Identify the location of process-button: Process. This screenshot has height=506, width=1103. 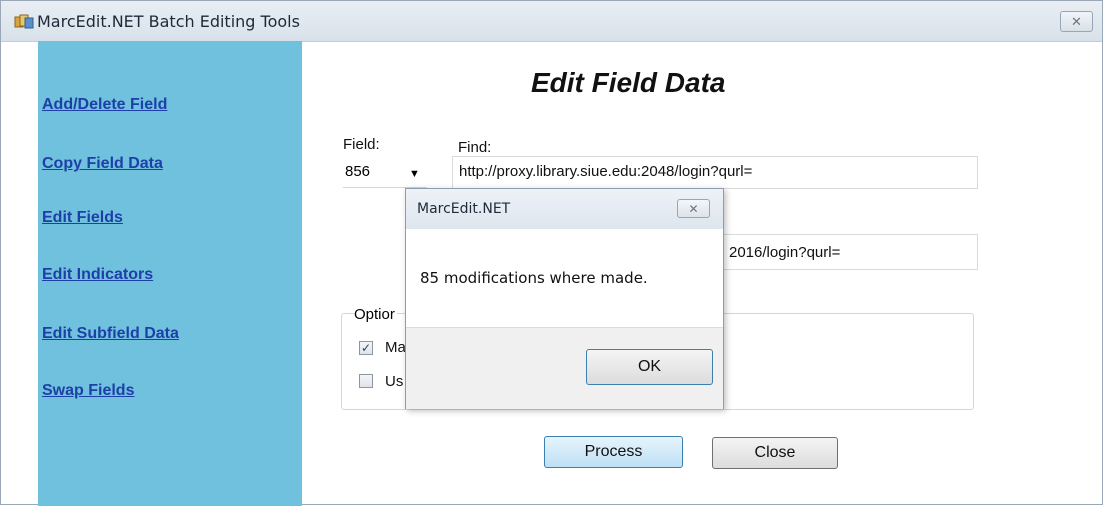
(613, 452).